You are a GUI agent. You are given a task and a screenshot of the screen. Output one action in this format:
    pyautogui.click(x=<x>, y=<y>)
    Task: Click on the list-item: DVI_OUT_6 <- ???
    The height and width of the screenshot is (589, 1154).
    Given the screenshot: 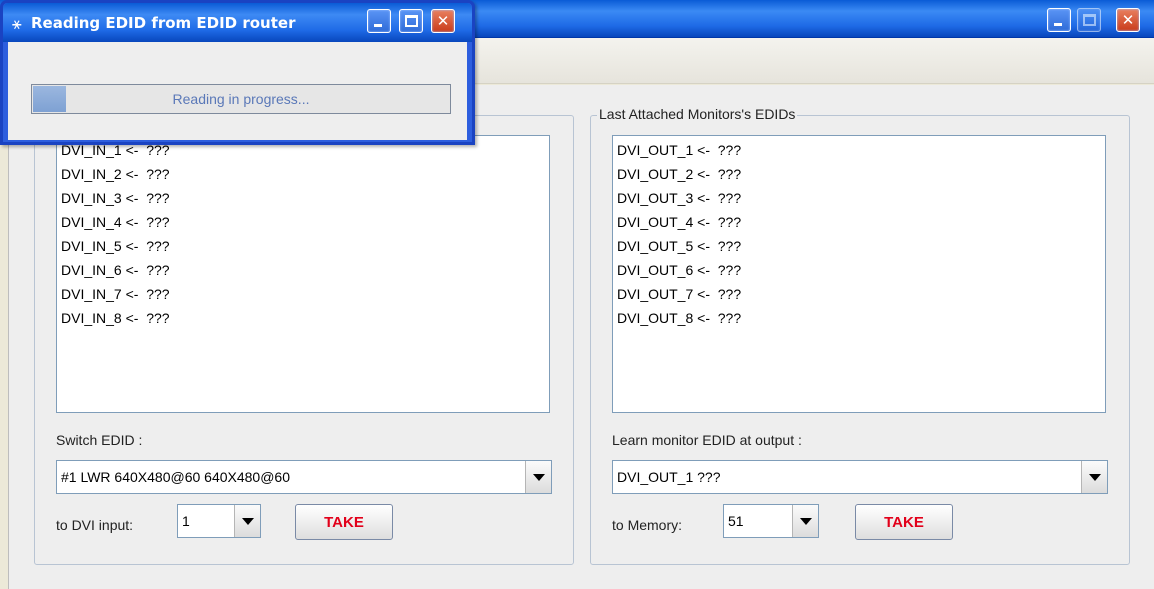 What is the action you would take?
    pyautogui.click(x=859, y=270)
    